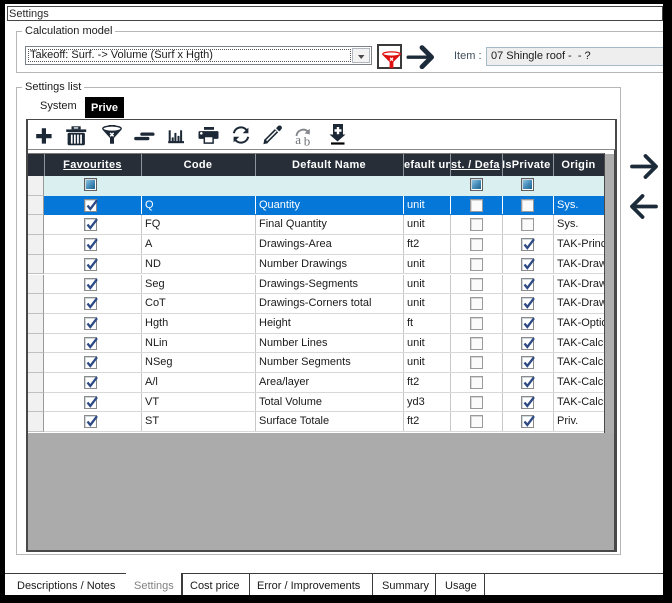 The height and width of the screenshot is (603, 672). Describe the element at coordinates (298, 139) in the screenshot. I see `svg-text: a` at that location.